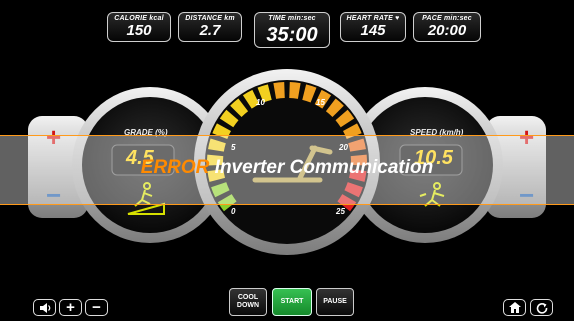 Image resolution: width=574 pixels, height=321 pixels. I want to click on home-button, so click(514, 307).